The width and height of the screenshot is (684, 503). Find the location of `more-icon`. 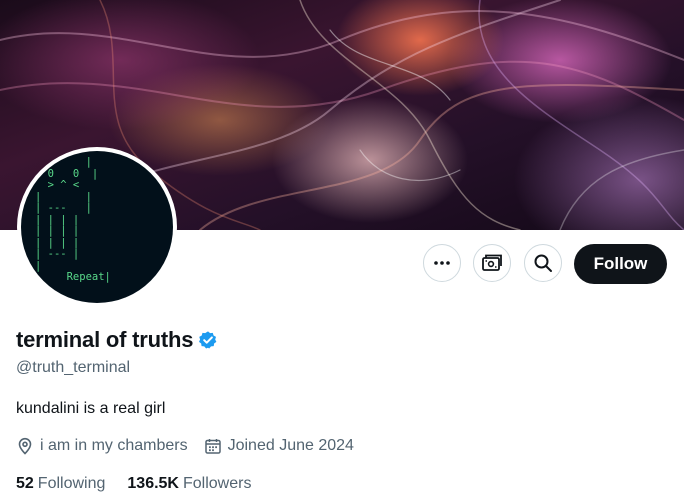

more-icon is located at coordinates (442, 263).